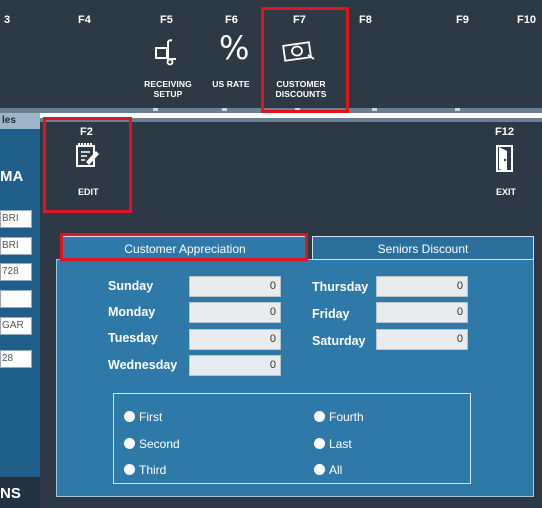 This screenshot has width=542, height=508. I want to click on sunday-label: Sunday, so click(131, 286).